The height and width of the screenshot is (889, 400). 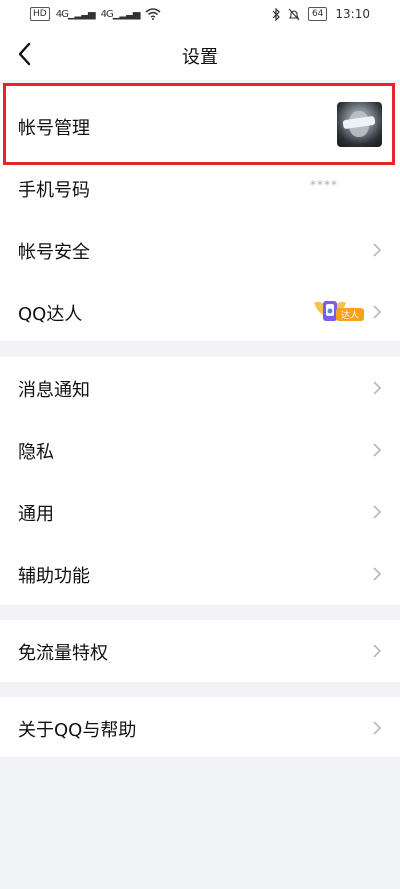 What do you see at coordinates (352, 14) in the screenshot?
I see `clock: 13:10` at bounding box center [352, 14].